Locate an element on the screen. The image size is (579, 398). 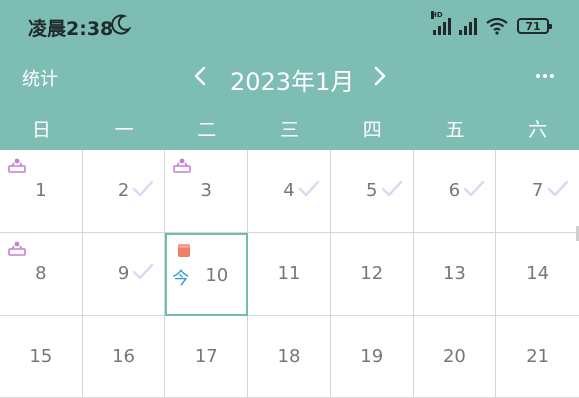
day-cell-19: 19 is located at coordinates (372, 357).